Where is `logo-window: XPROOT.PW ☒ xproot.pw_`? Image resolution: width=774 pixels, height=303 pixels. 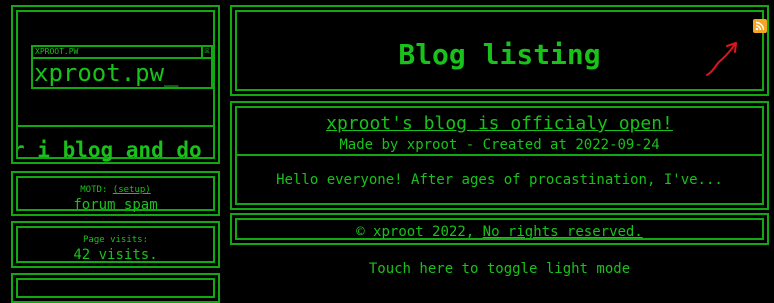 logo-window: XPROOT.PW ☒ xproot.pw_ is located at coordinates (122, 67).